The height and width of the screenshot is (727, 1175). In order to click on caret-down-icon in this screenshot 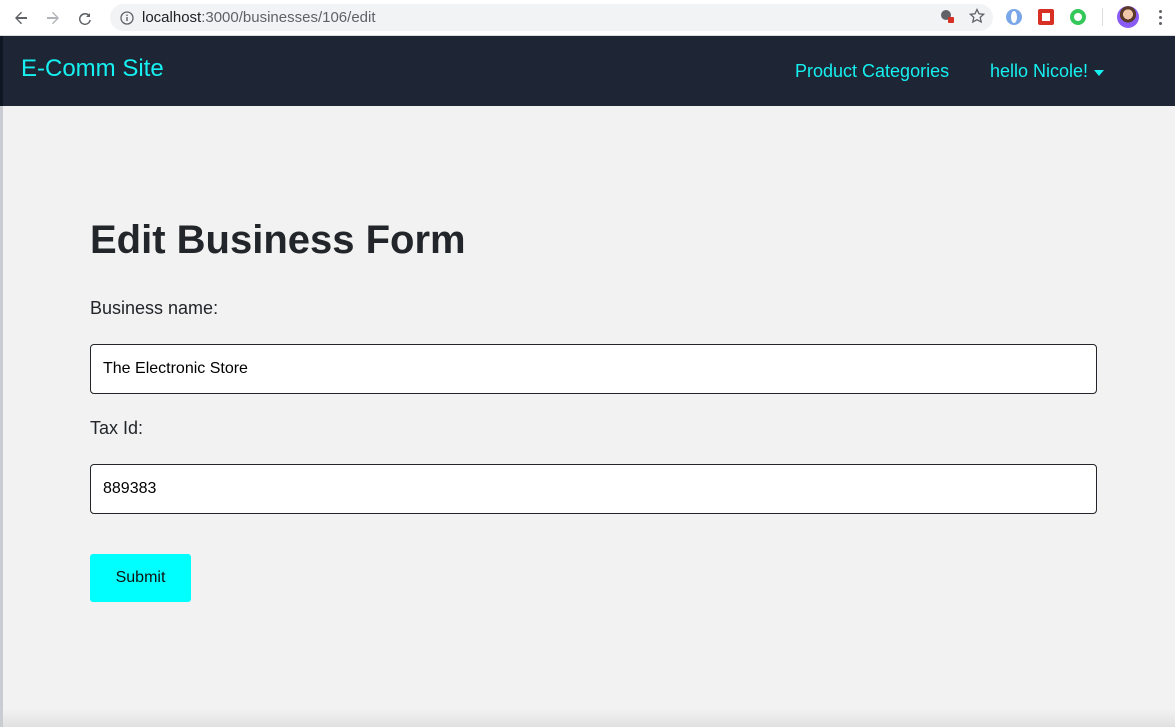, I will do `click(1099, 72)`.